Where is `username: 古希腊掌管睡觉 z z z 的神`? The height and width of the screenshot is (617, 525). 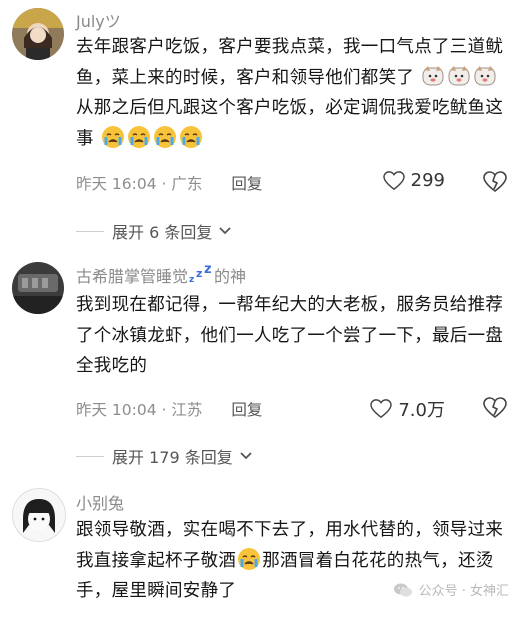
username: 古希腊掌管睡觉 z z z 的神 is located at coordinates (161, 274).